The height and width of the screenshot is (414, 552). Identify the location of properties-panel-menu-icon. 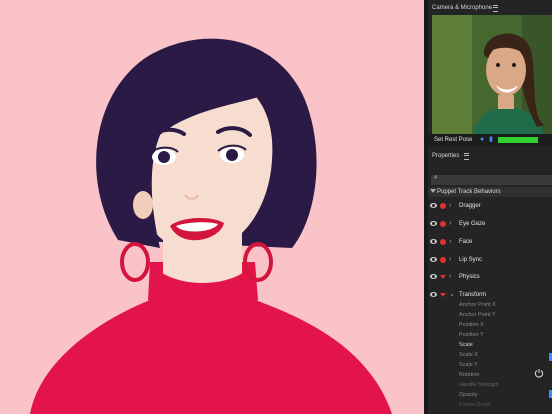
(466, 156).